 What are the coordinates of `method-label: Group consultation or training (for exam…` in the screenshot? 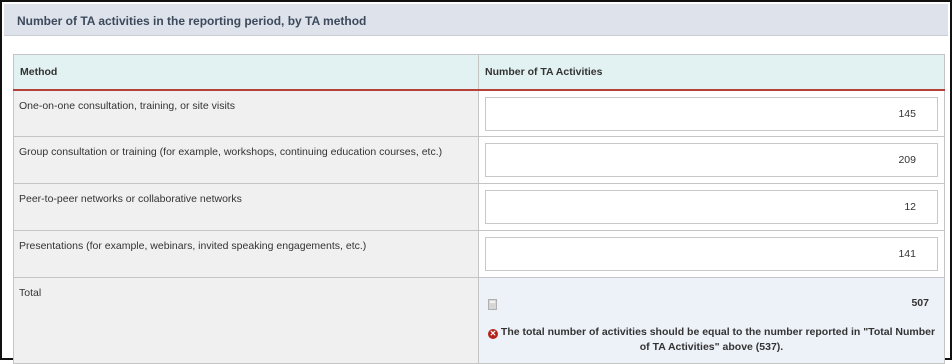 It's located at (246, 160).